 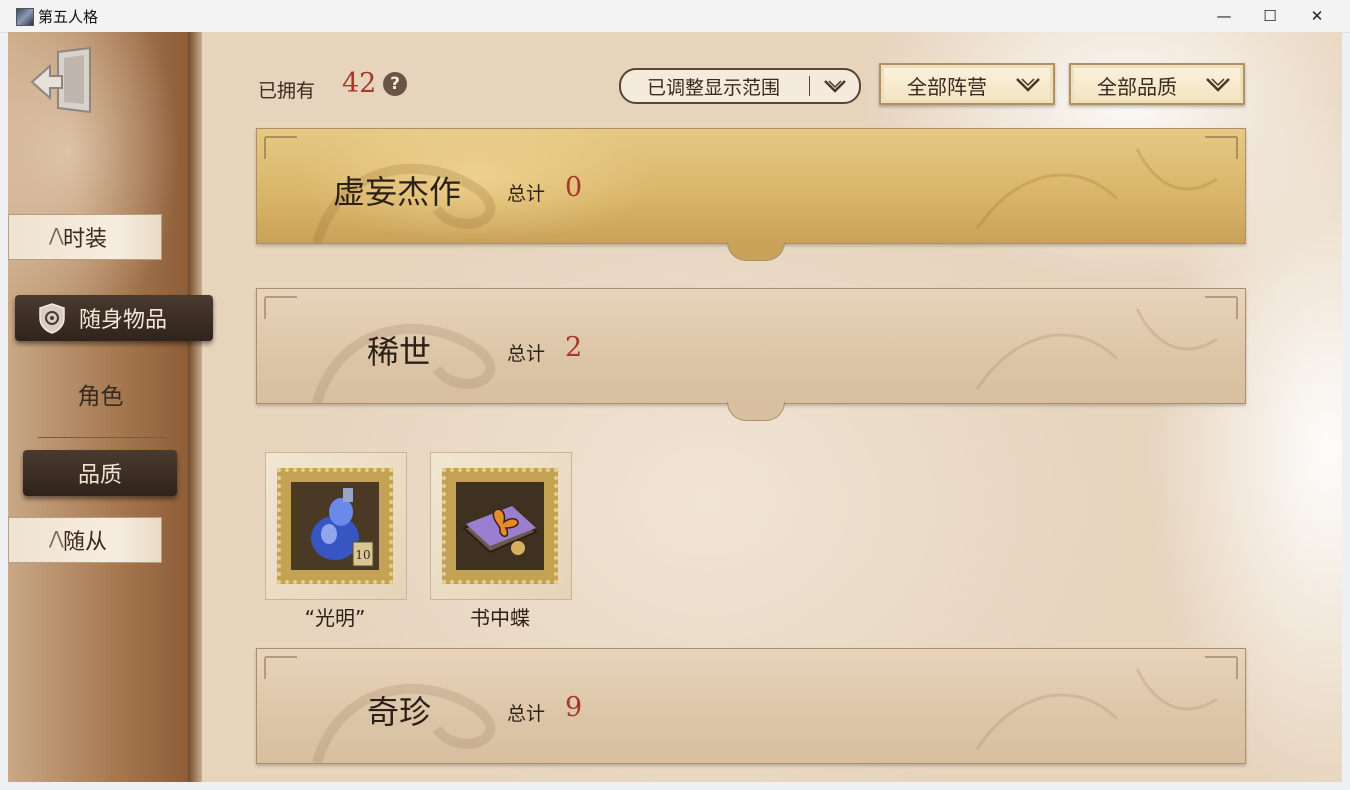 What do you see at coordinates (947, 87) in the screenshot?
I see `faction-filter-label: 全部阵营` at bounding box center [947, 87].